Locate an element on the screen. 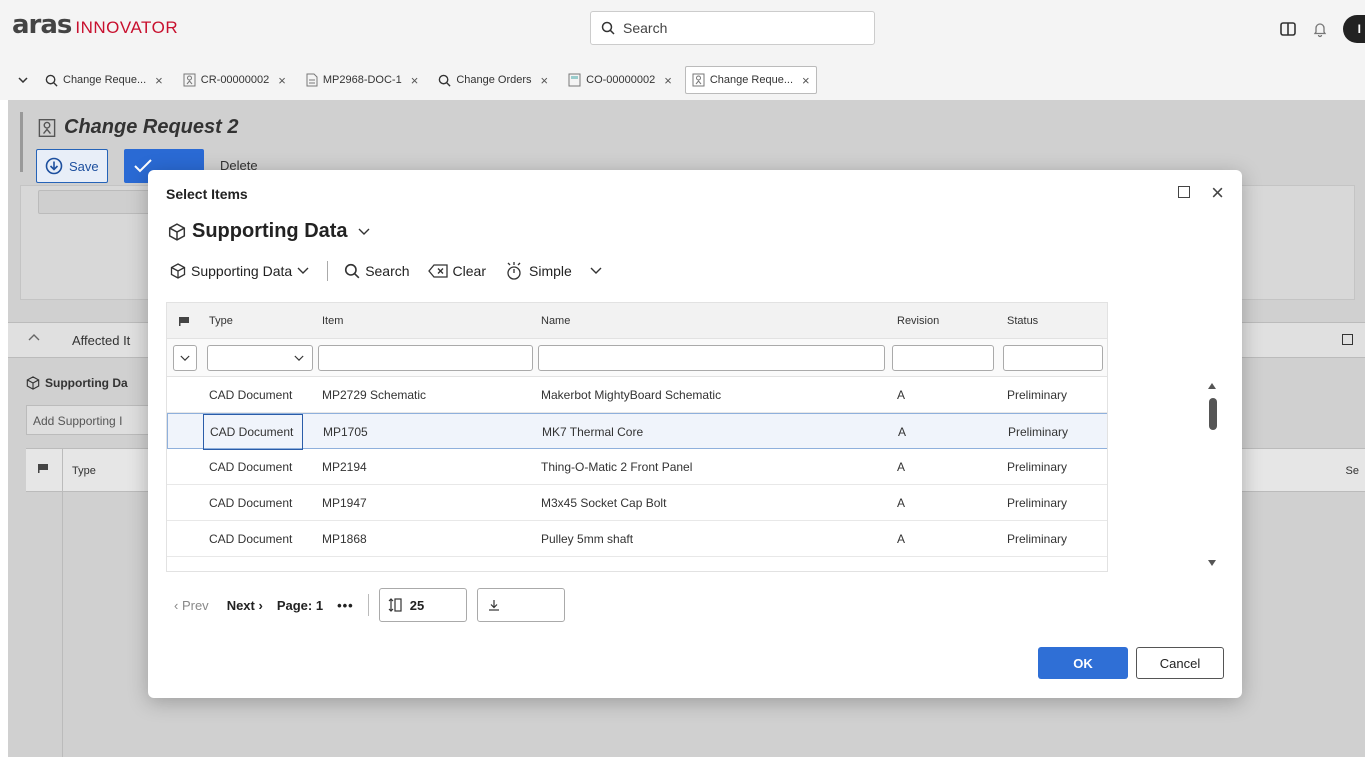 This screenshot has width=1365, height=757. scroll-down-arrow-icon is located at coordinates (1212, 563).